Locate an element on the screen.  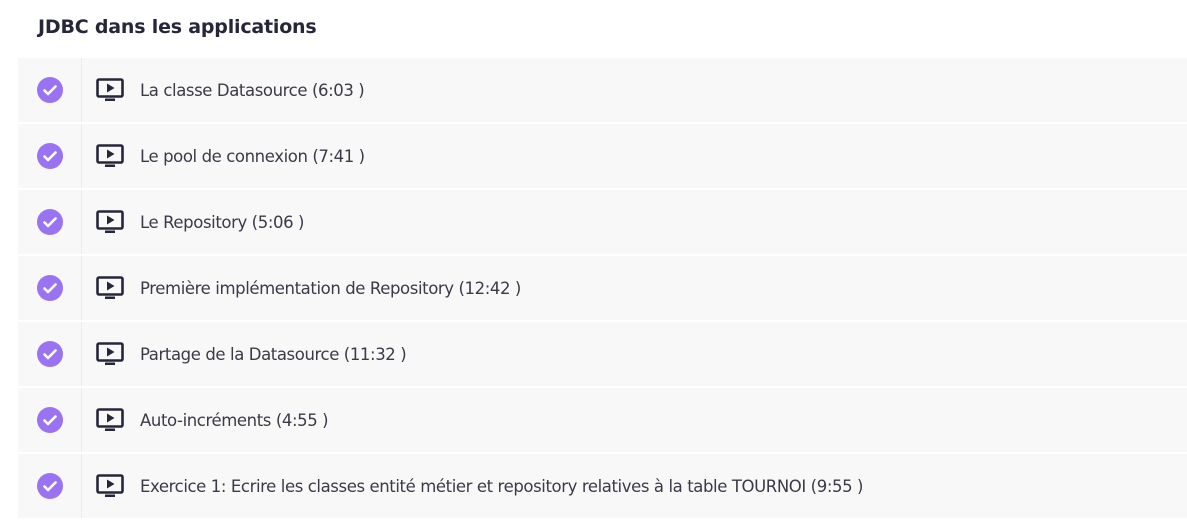
lesson-content: Partage de la Datasource (11:32 ) is located at coordinates (244, 354).